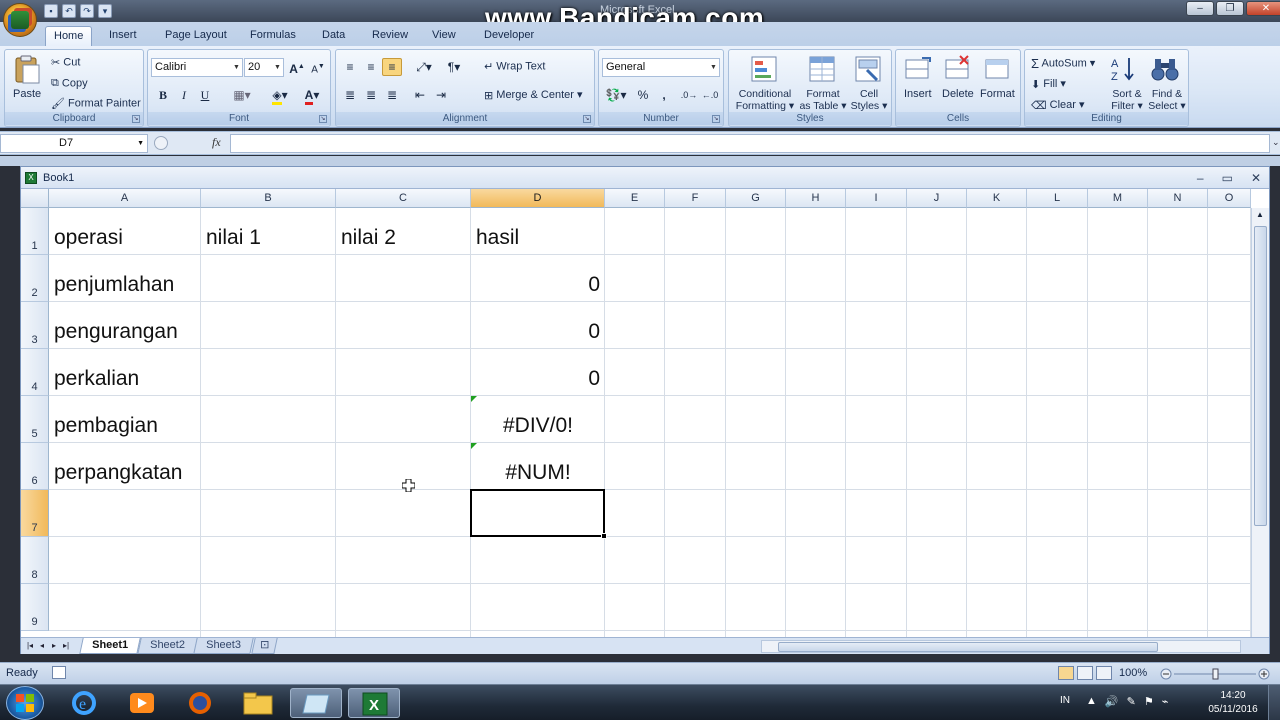 The height and width of the screenshot is (720, 1280). Describe the element at coordinates (1215, 674) in the screenshot. I see `zoom-slider` at that location.